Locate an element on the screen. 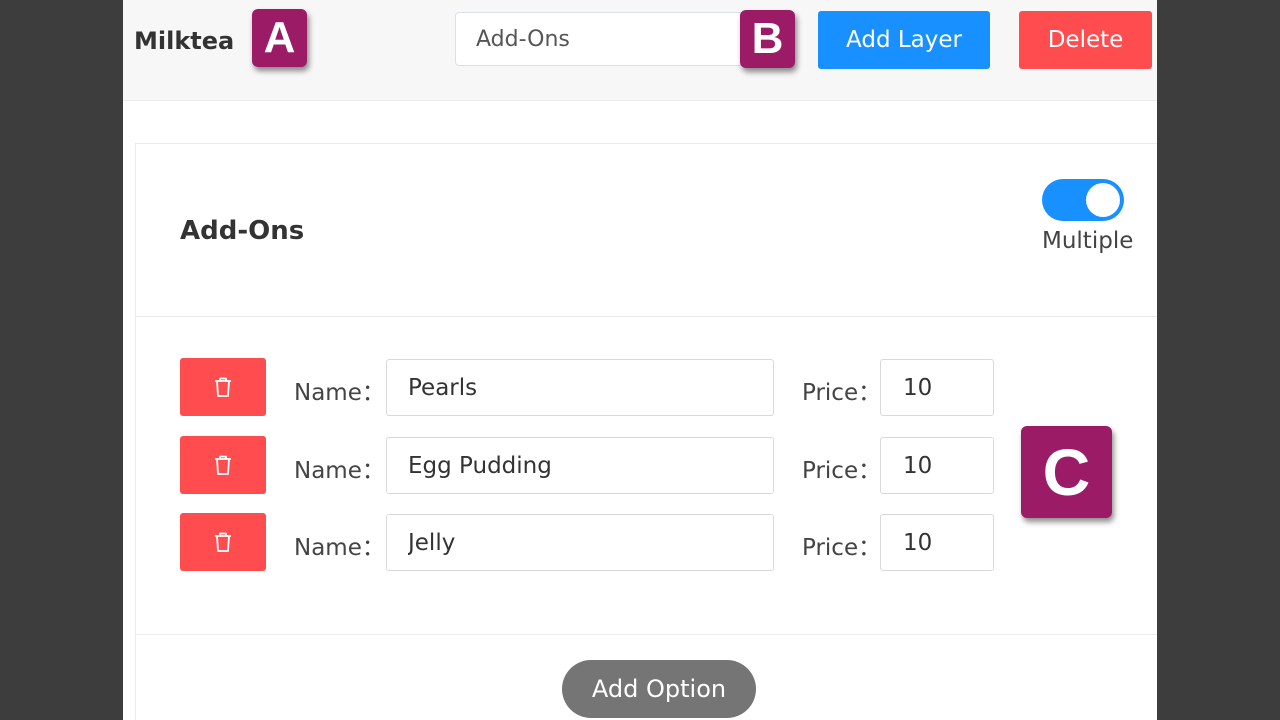 This screenshot has height=720, width=1280. product-name: Milktea is located at coordinates (184, 41).